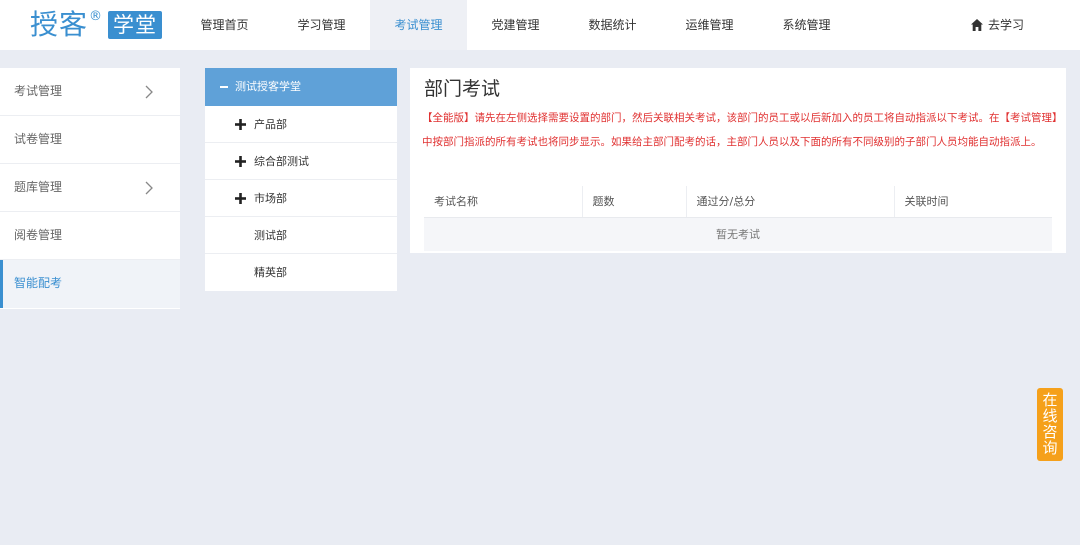 This screenshot has height=545, width=1080. What do you see at coordinates (270, 235) in the screenshot?
I see `tree-node-label: 测试部` at bounding box center [270, 235].